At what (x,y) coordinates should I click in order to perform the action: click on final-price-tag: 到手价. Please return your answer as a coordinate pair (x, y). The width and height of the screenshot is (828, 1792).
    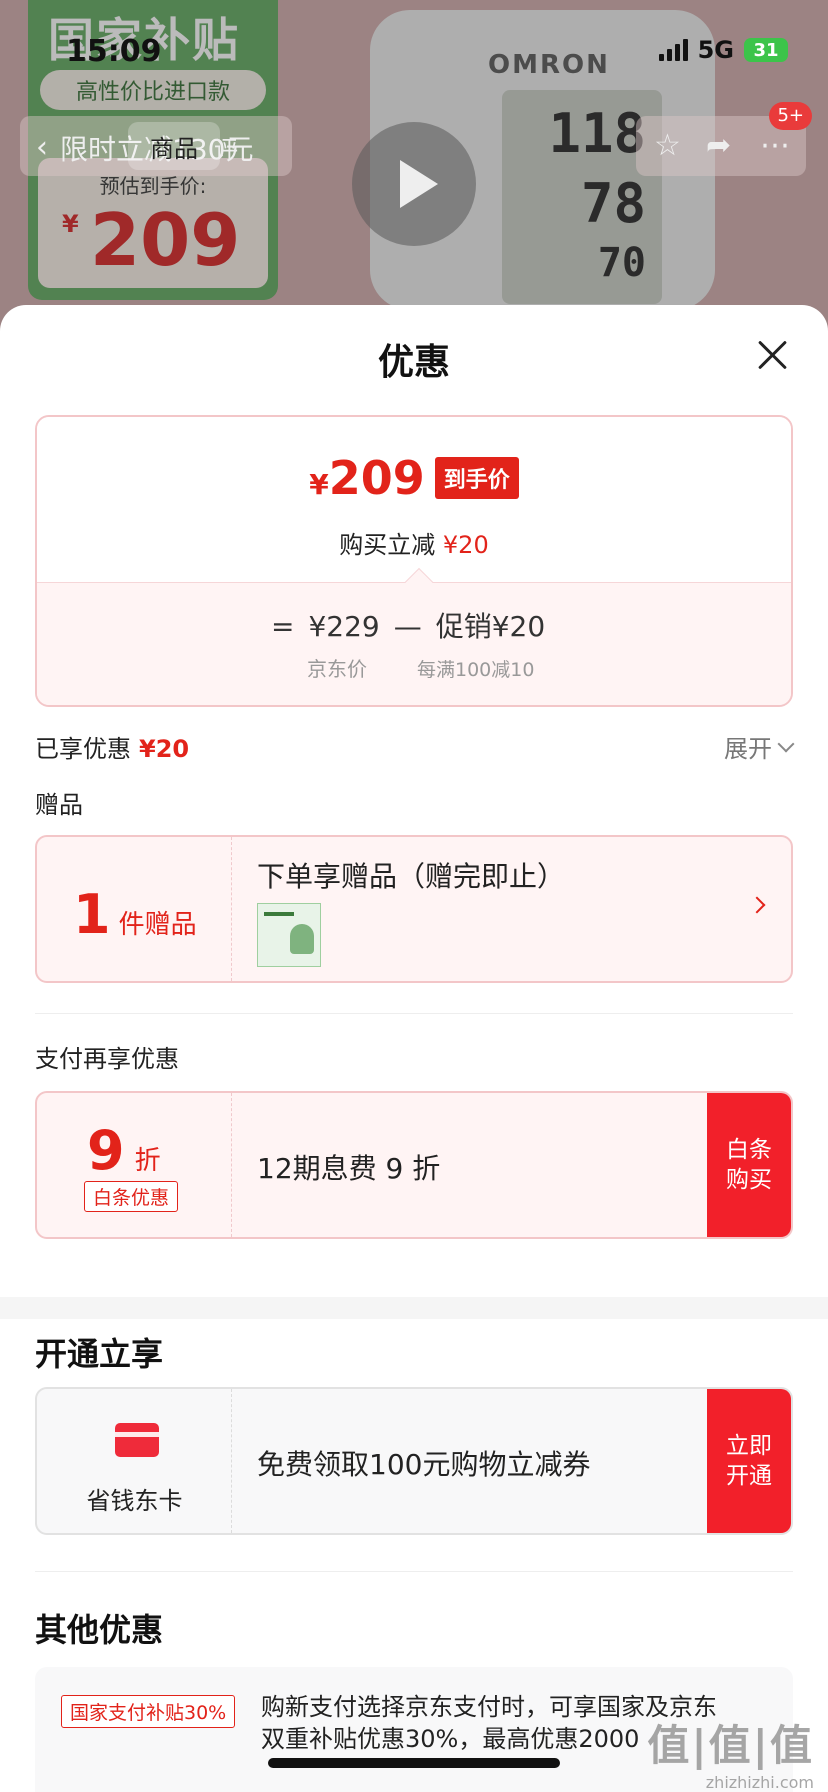
    Looking at the image, I should click on (476, 478).